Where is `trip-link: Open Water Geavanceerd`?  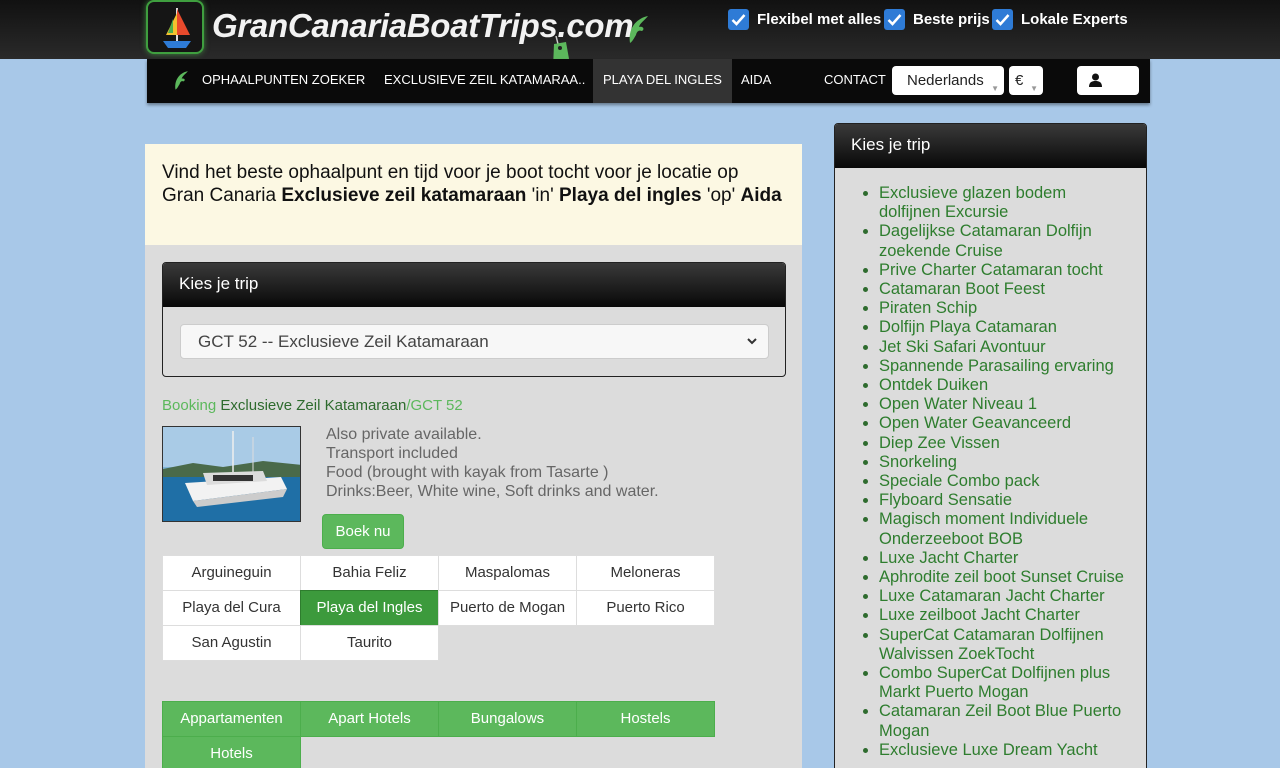
trip-link: Open Water Geavanceerd is located at coordinates (975, 423).